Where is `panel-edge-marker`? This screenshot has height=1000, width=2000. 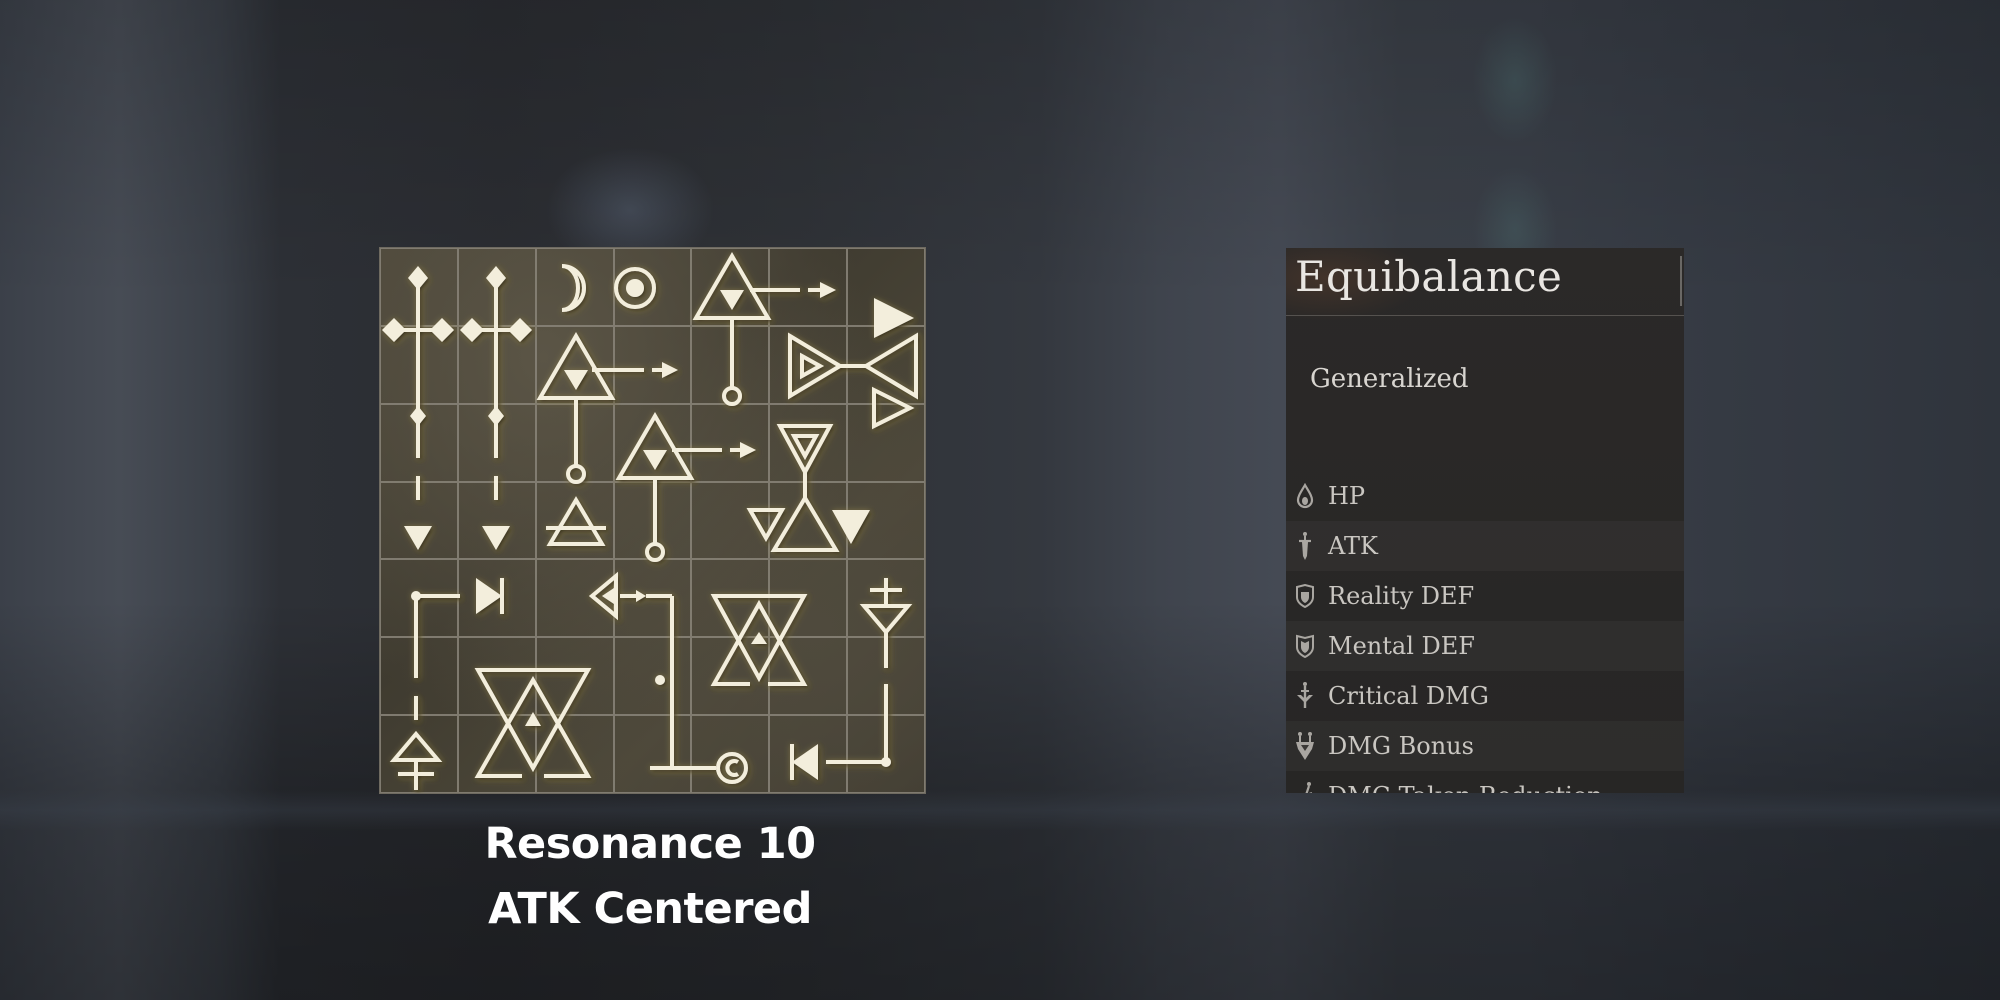
panel-edge-marker is located at coordinates (1681, 281).